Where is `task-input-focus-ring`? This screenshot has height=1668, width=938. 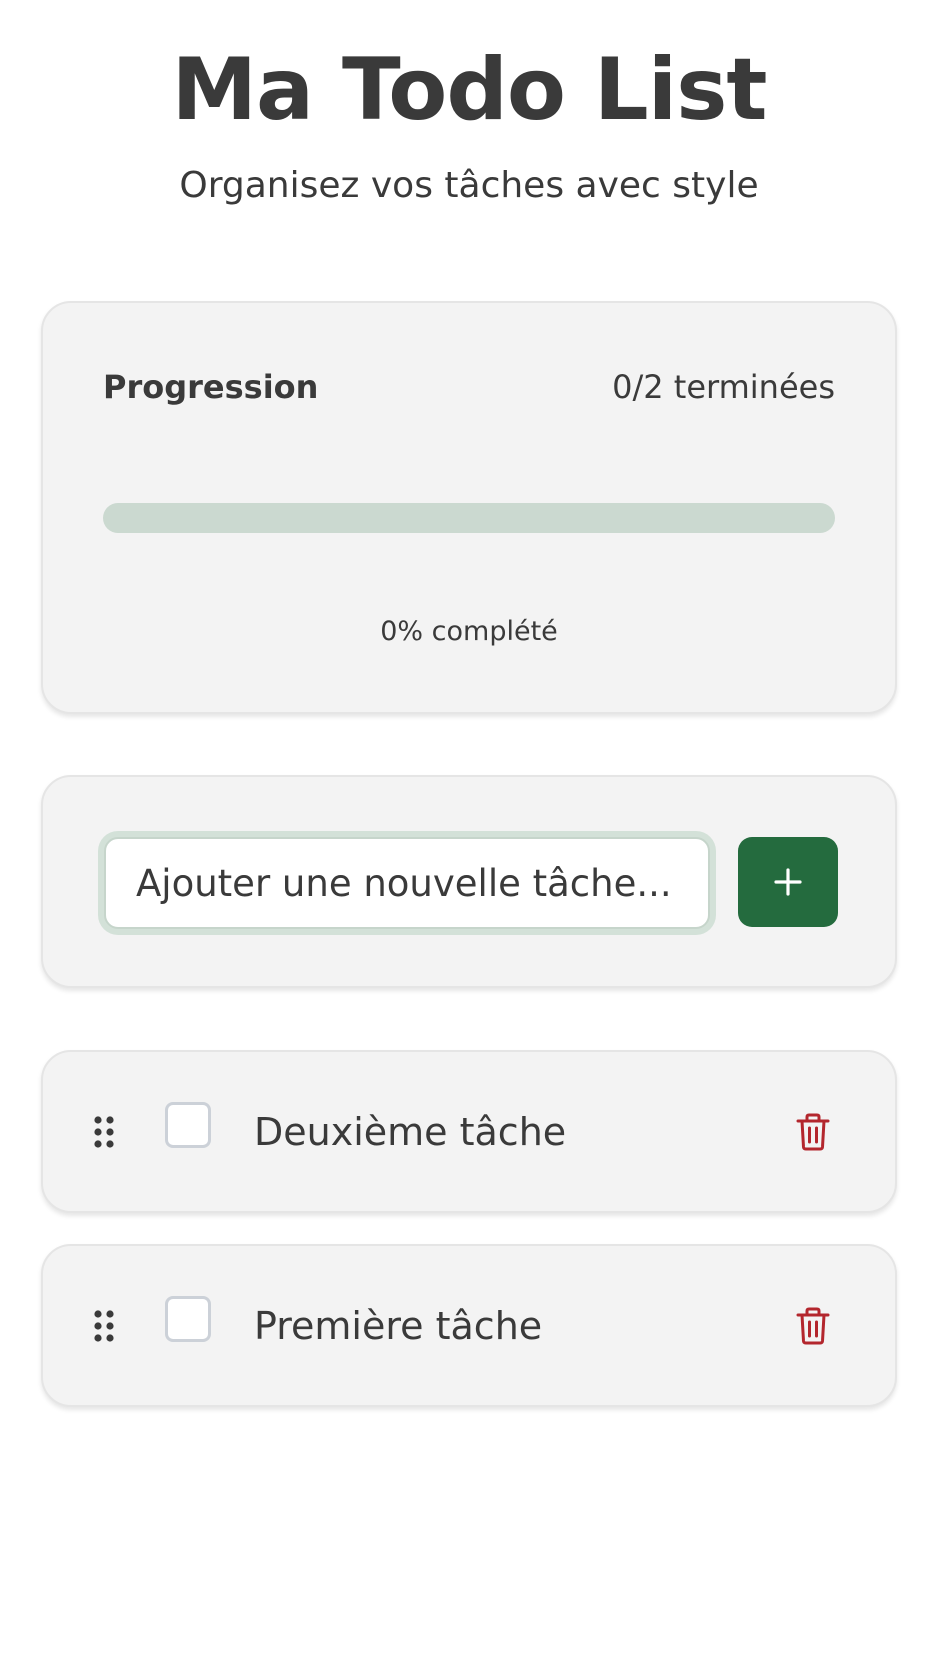
task-input-focus-ring is located at coordinates (407, 883).